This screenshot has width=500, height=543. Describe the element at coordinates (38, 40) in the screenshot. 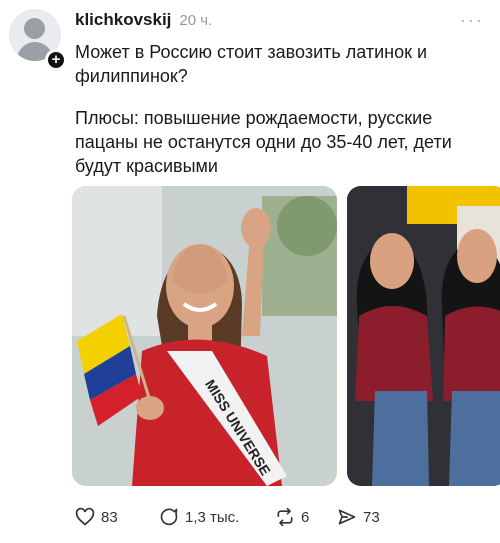

I see `avatar: +` at that location.